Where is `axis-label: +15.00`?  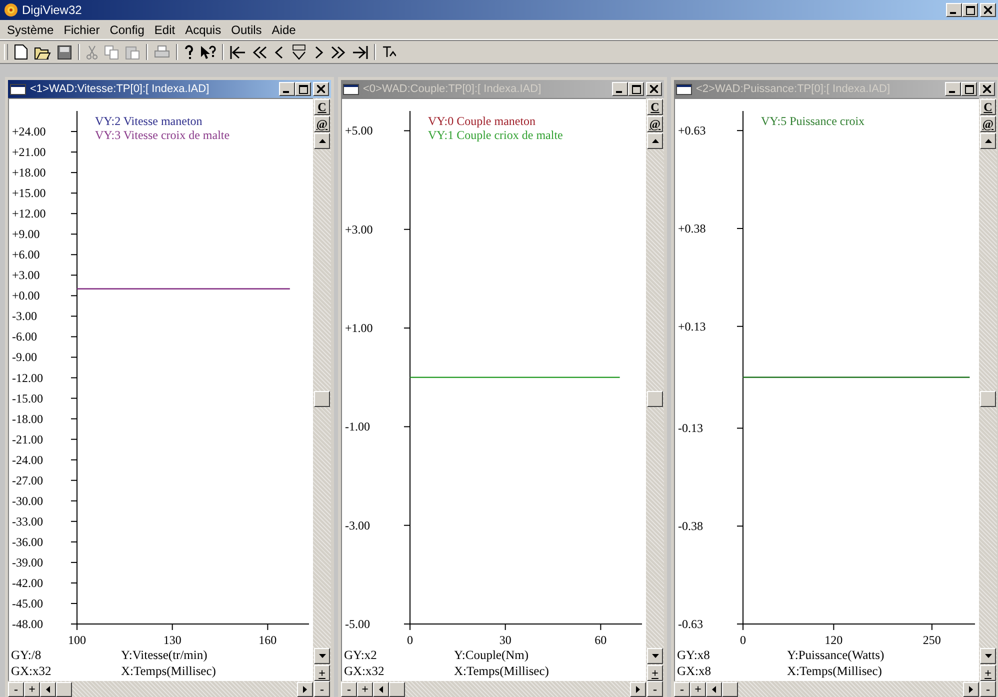 axis-label: +15.00 is located at coordinates (29, 193).